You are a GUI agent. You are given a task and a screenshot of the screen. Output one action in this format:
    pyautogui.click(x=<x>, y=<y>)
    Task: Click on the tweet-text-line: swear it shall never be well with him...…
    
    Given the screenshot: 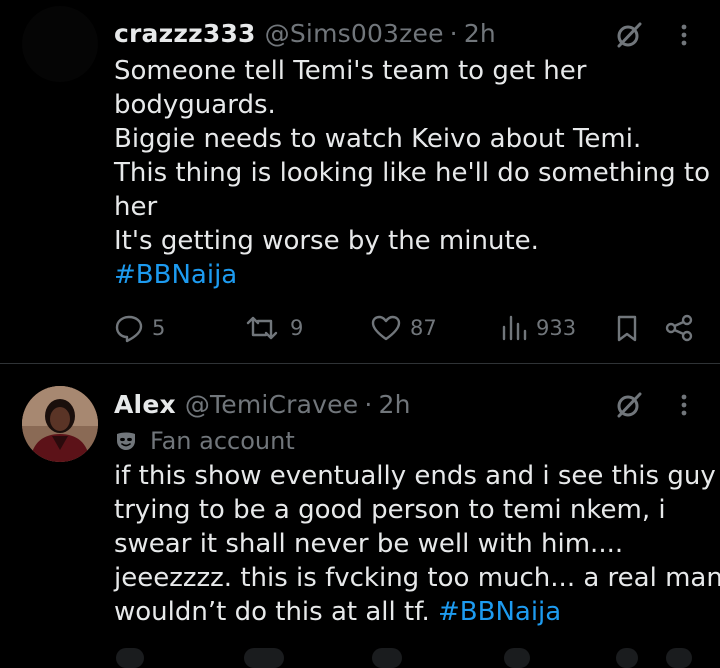 What is the action you would take?
    pyautogui.click(x=369, y=544)
    